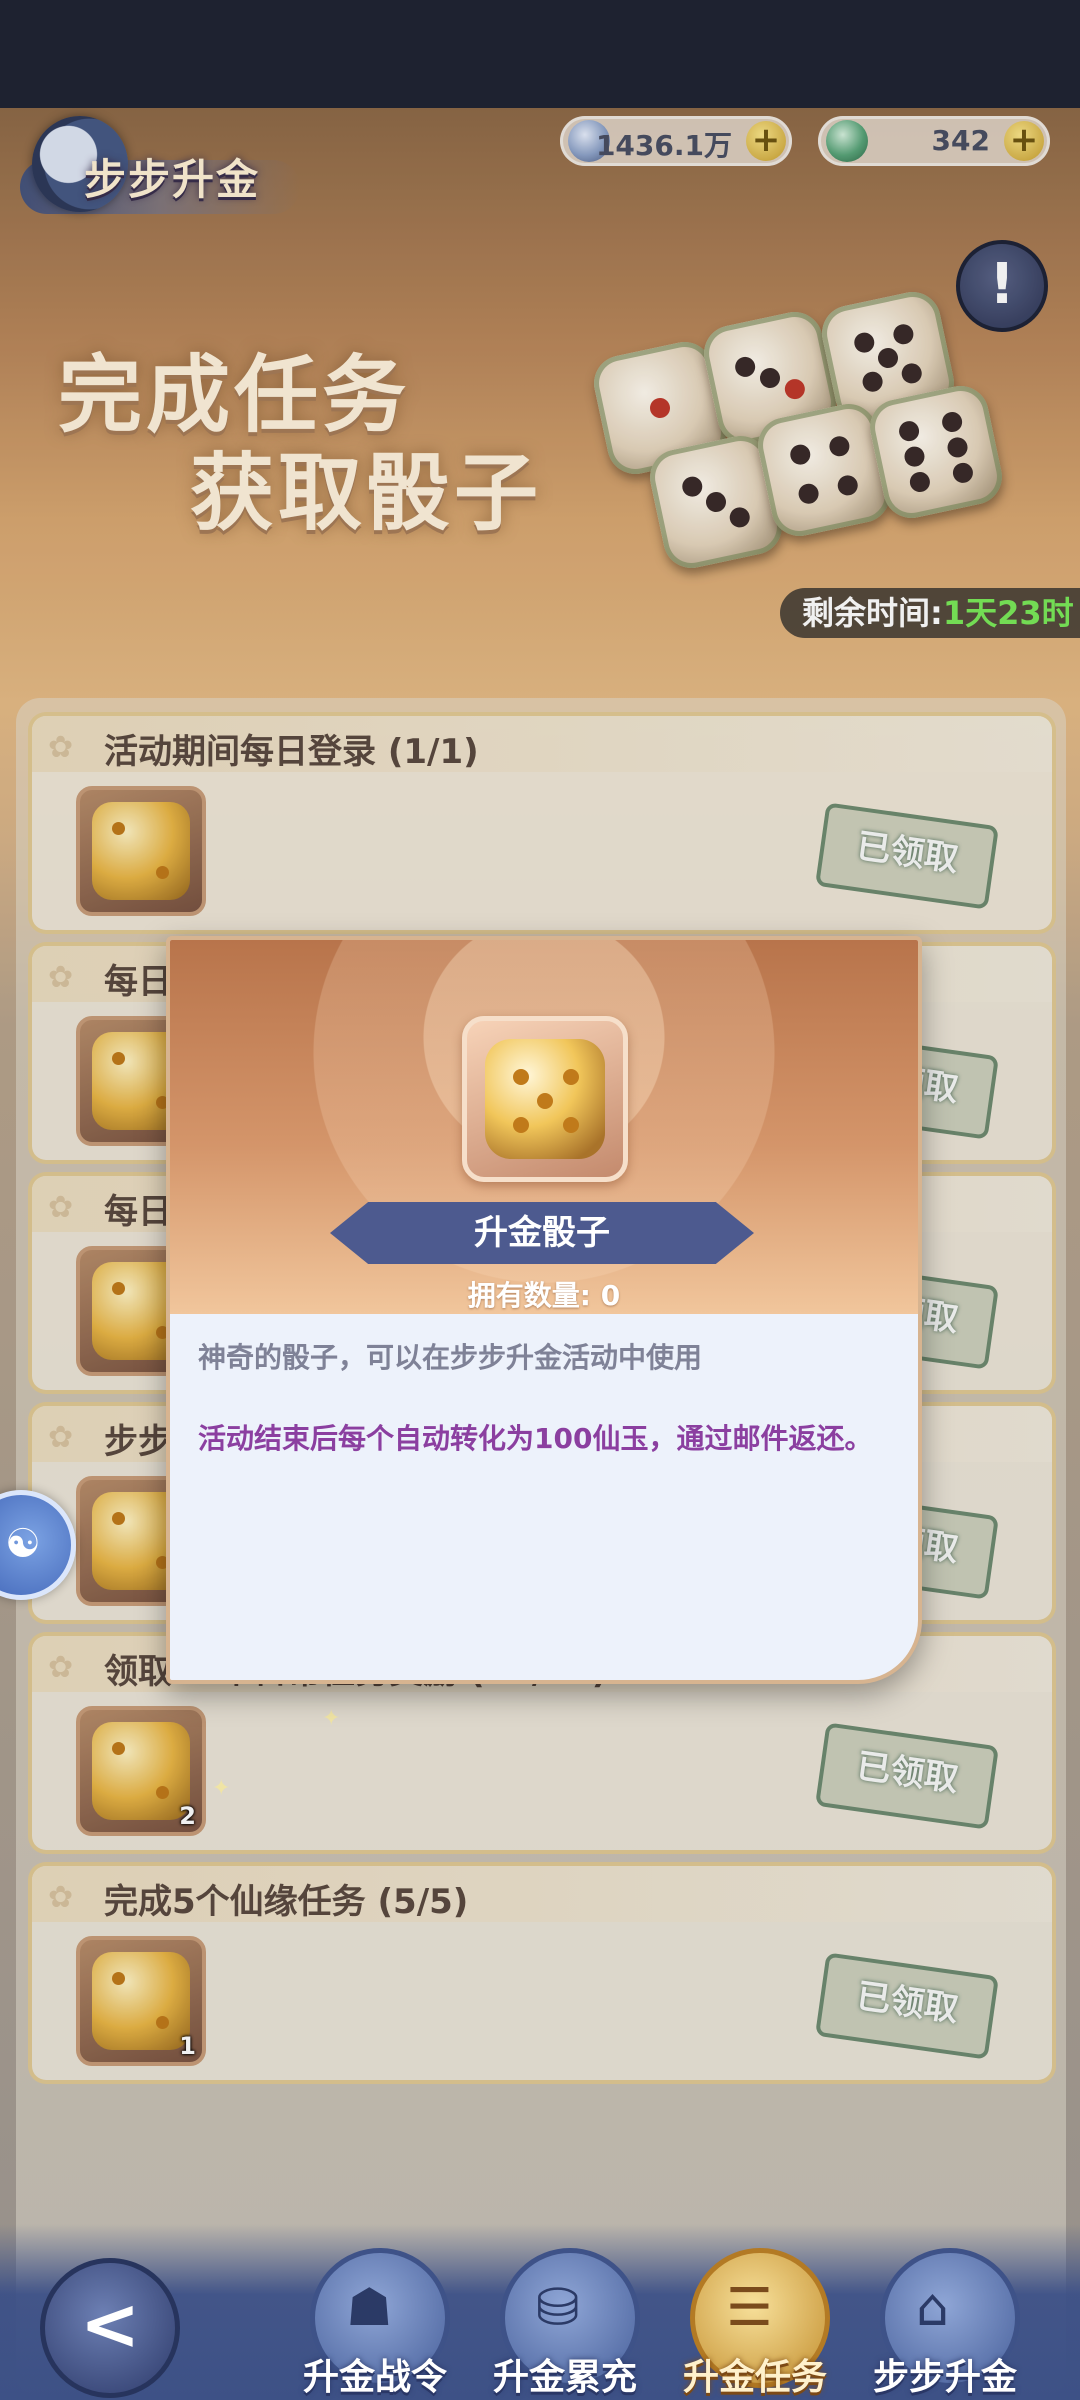  Describe the element at coordinates (933, 2308) in the screenshot. I see `pavilion-glyph: ⌂` at that location.